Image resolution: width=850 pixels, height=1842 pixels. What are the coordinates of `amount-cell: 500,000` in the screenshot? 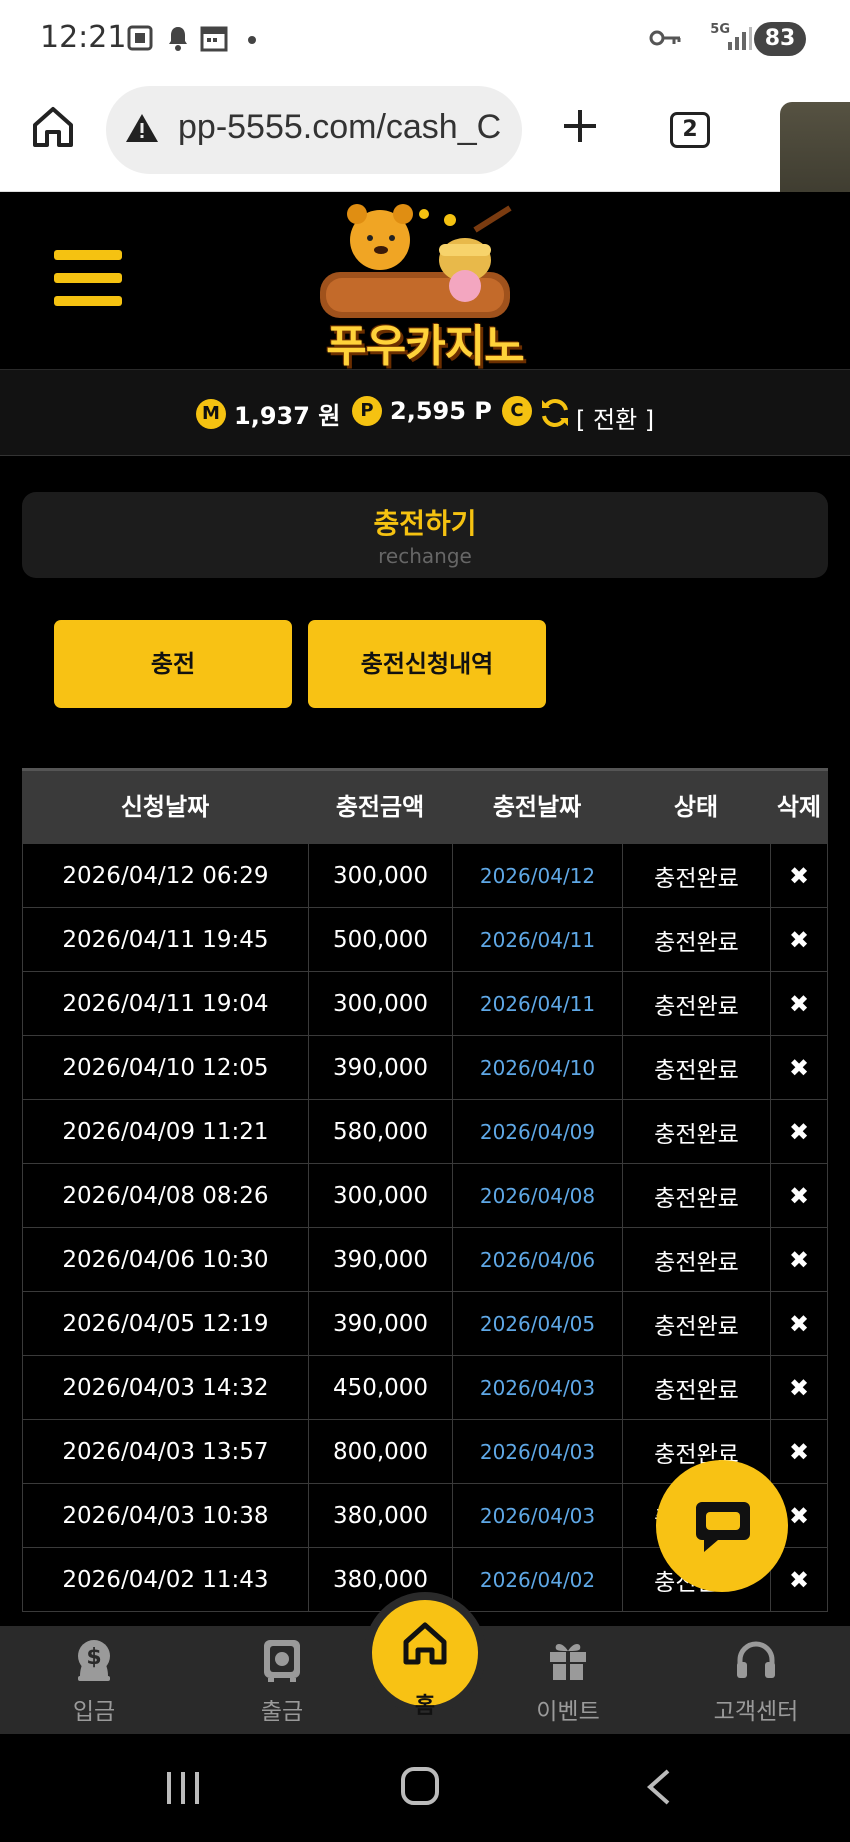 It's located at (380, 939).